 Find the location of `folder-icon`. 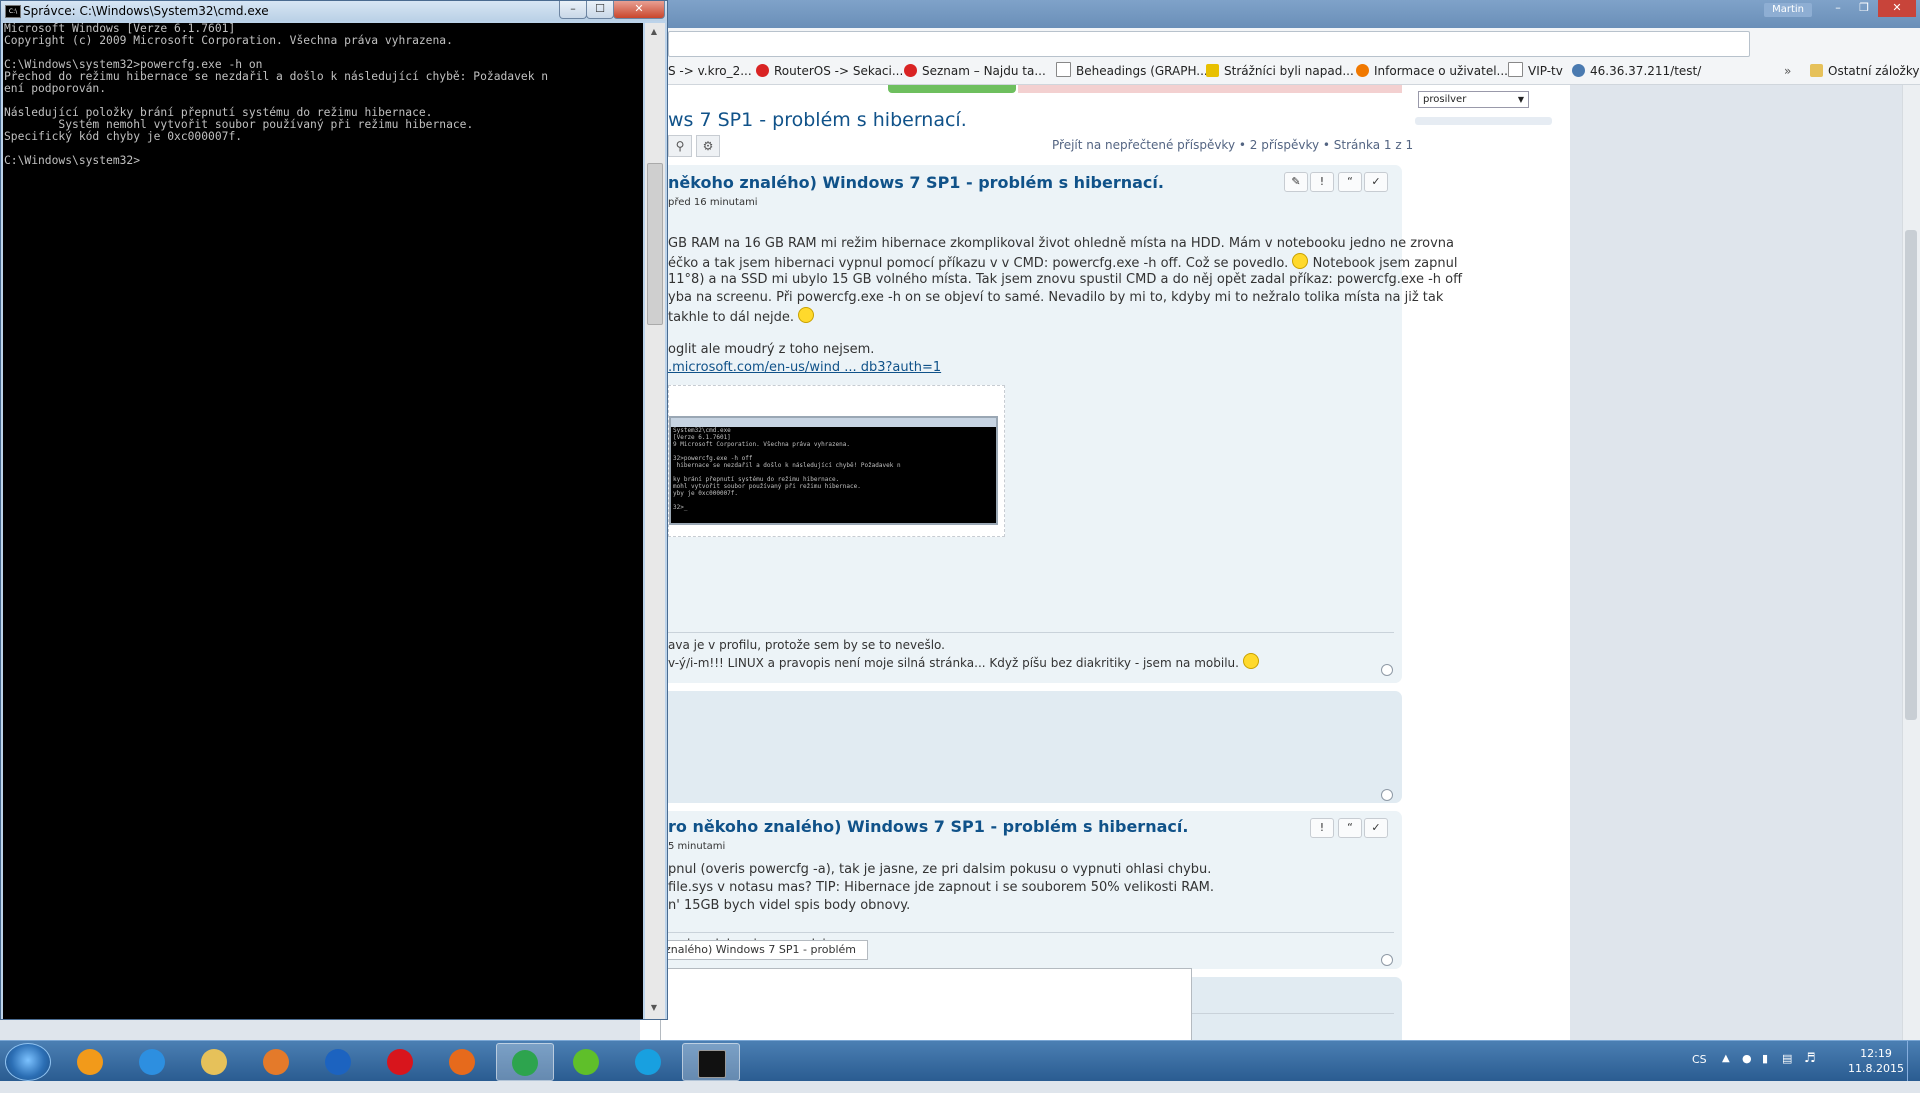

folder-icon is located at coordinates (1816, 70).